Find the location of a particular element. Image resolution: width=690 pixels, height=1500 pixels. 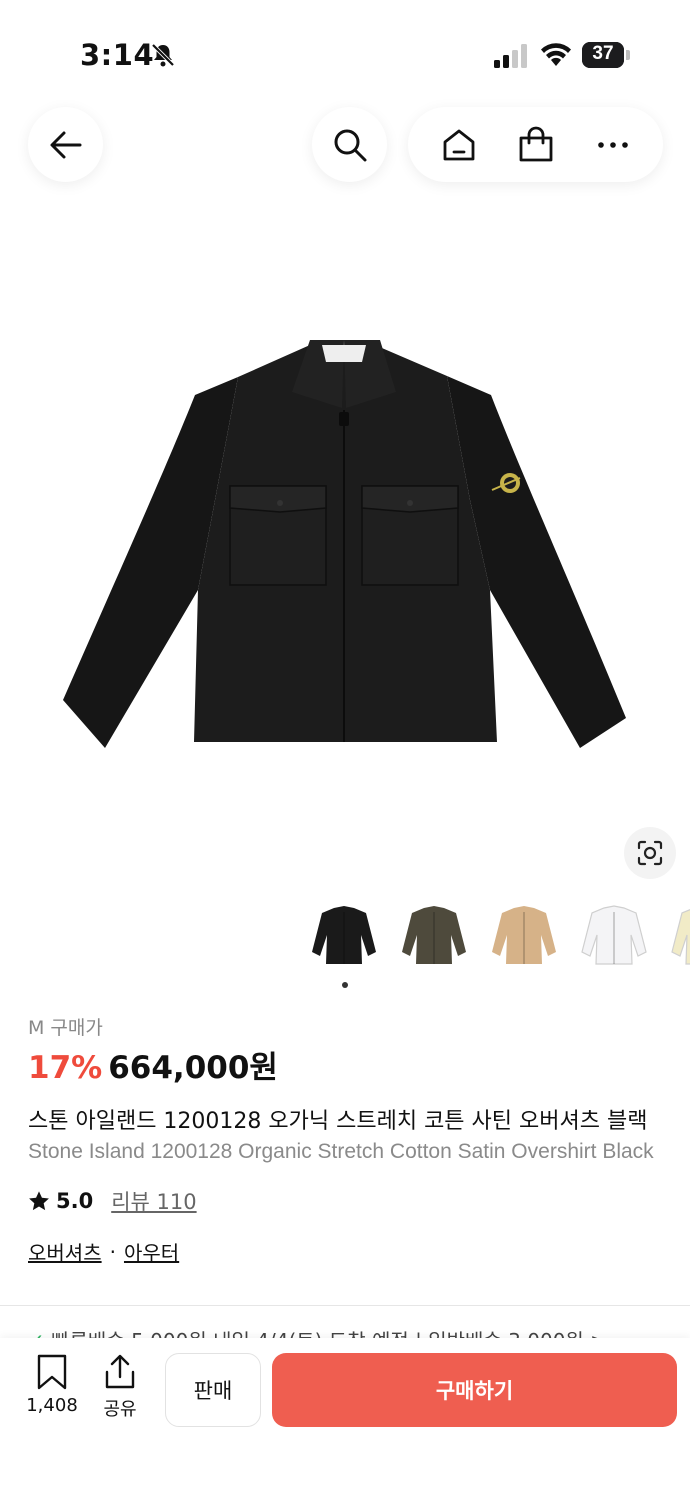

thumb-white is located at coordinates (614, 935).